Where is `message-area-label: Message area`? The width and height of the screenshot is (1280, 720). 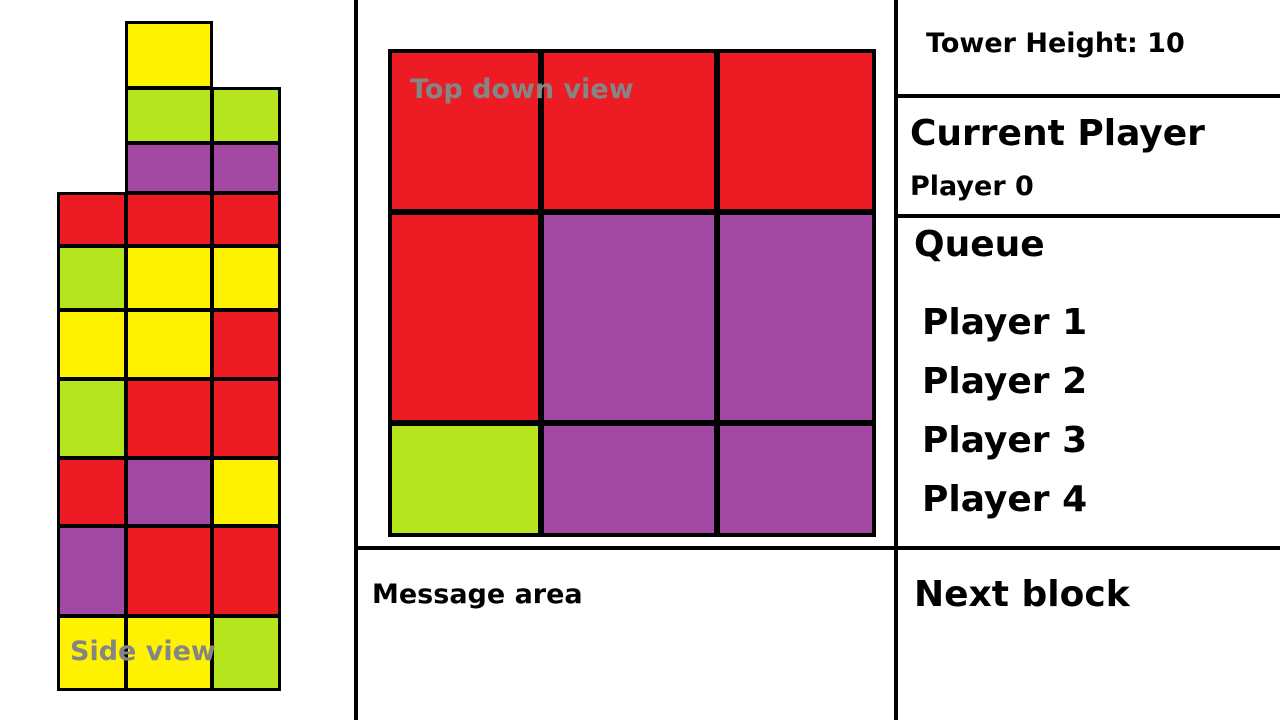
message-area-label: Message area is located at coordinates (477, 594).